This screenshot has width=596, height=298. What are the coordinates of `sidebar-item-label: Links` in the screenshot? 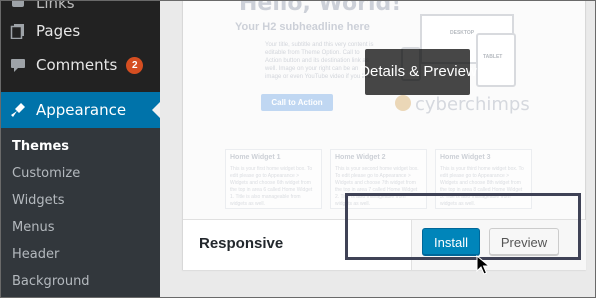 It's located at (55, 6).